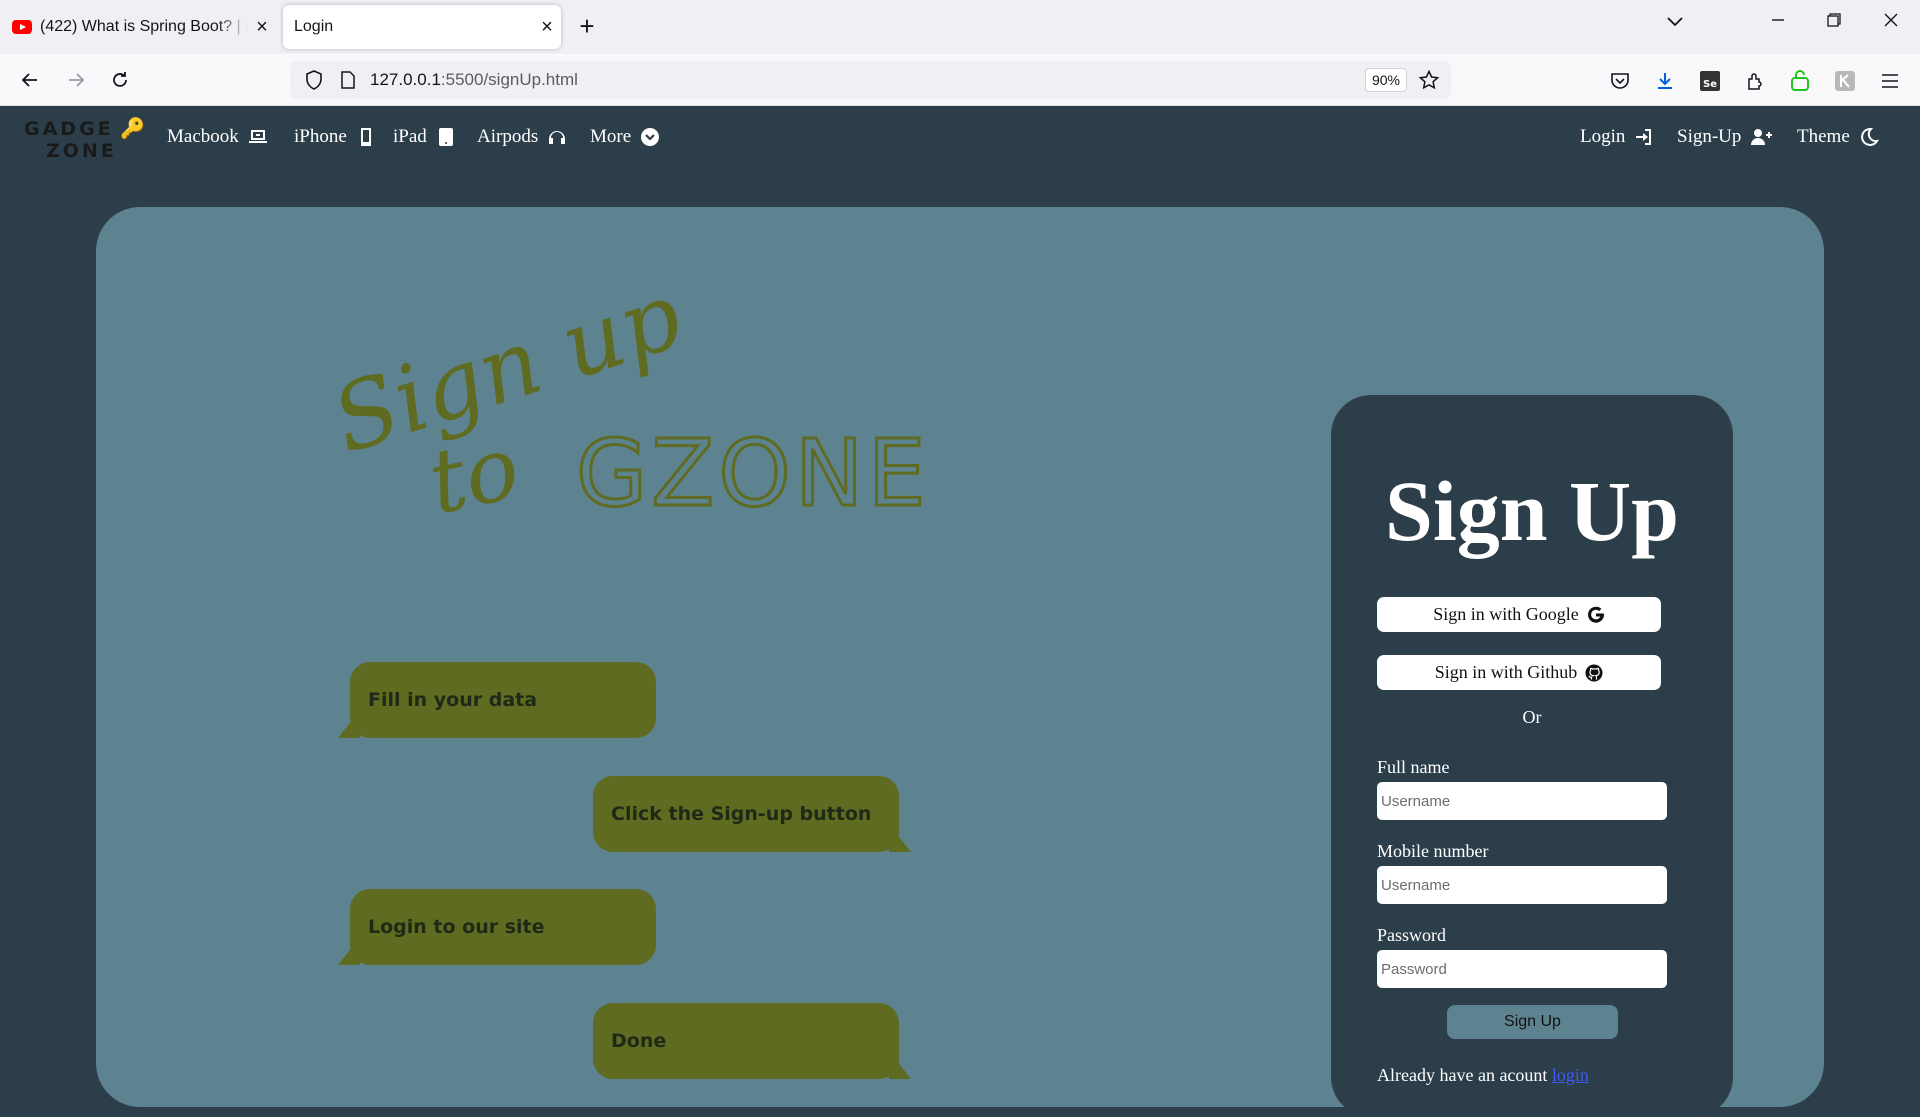  Describe the element at coordinates (1462, 1075) in the screenshot. I see `already-account-label: Already have an acount` at that location.